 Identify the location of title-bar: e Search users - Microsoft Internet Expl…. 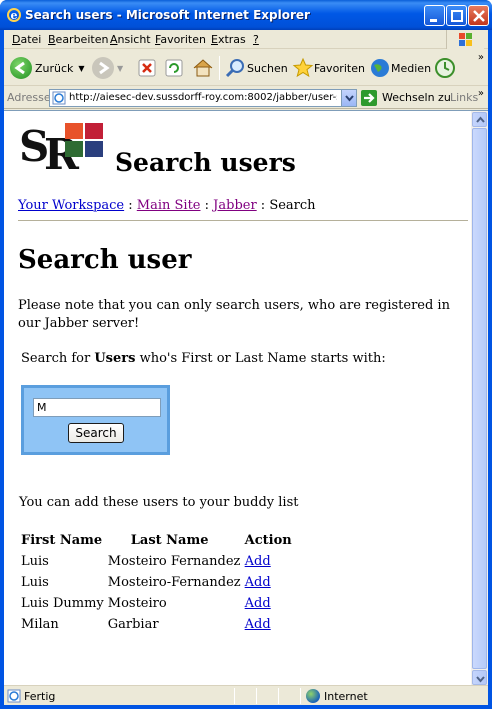
(246, 15).